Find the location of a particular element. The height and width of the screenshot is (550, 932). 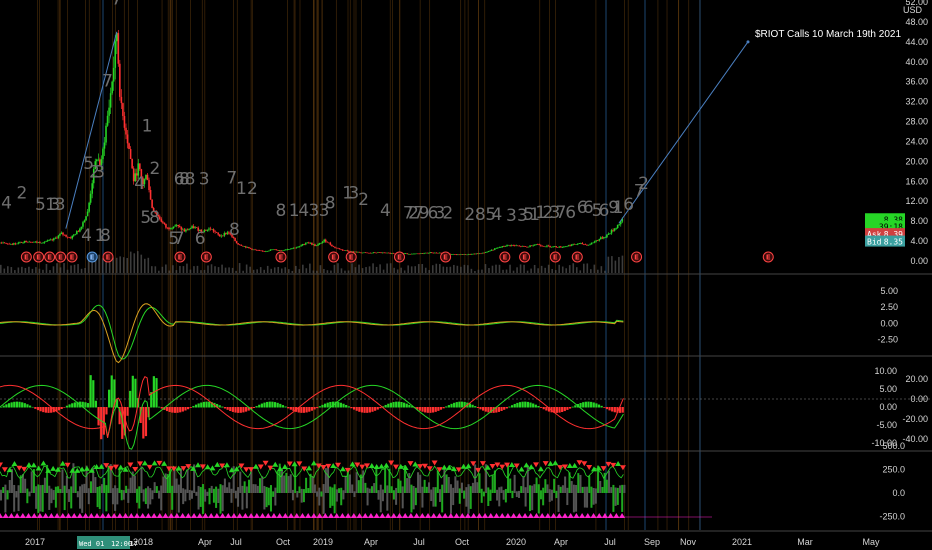

time-tick-label: 2020 is located at coordinates (516, 542).